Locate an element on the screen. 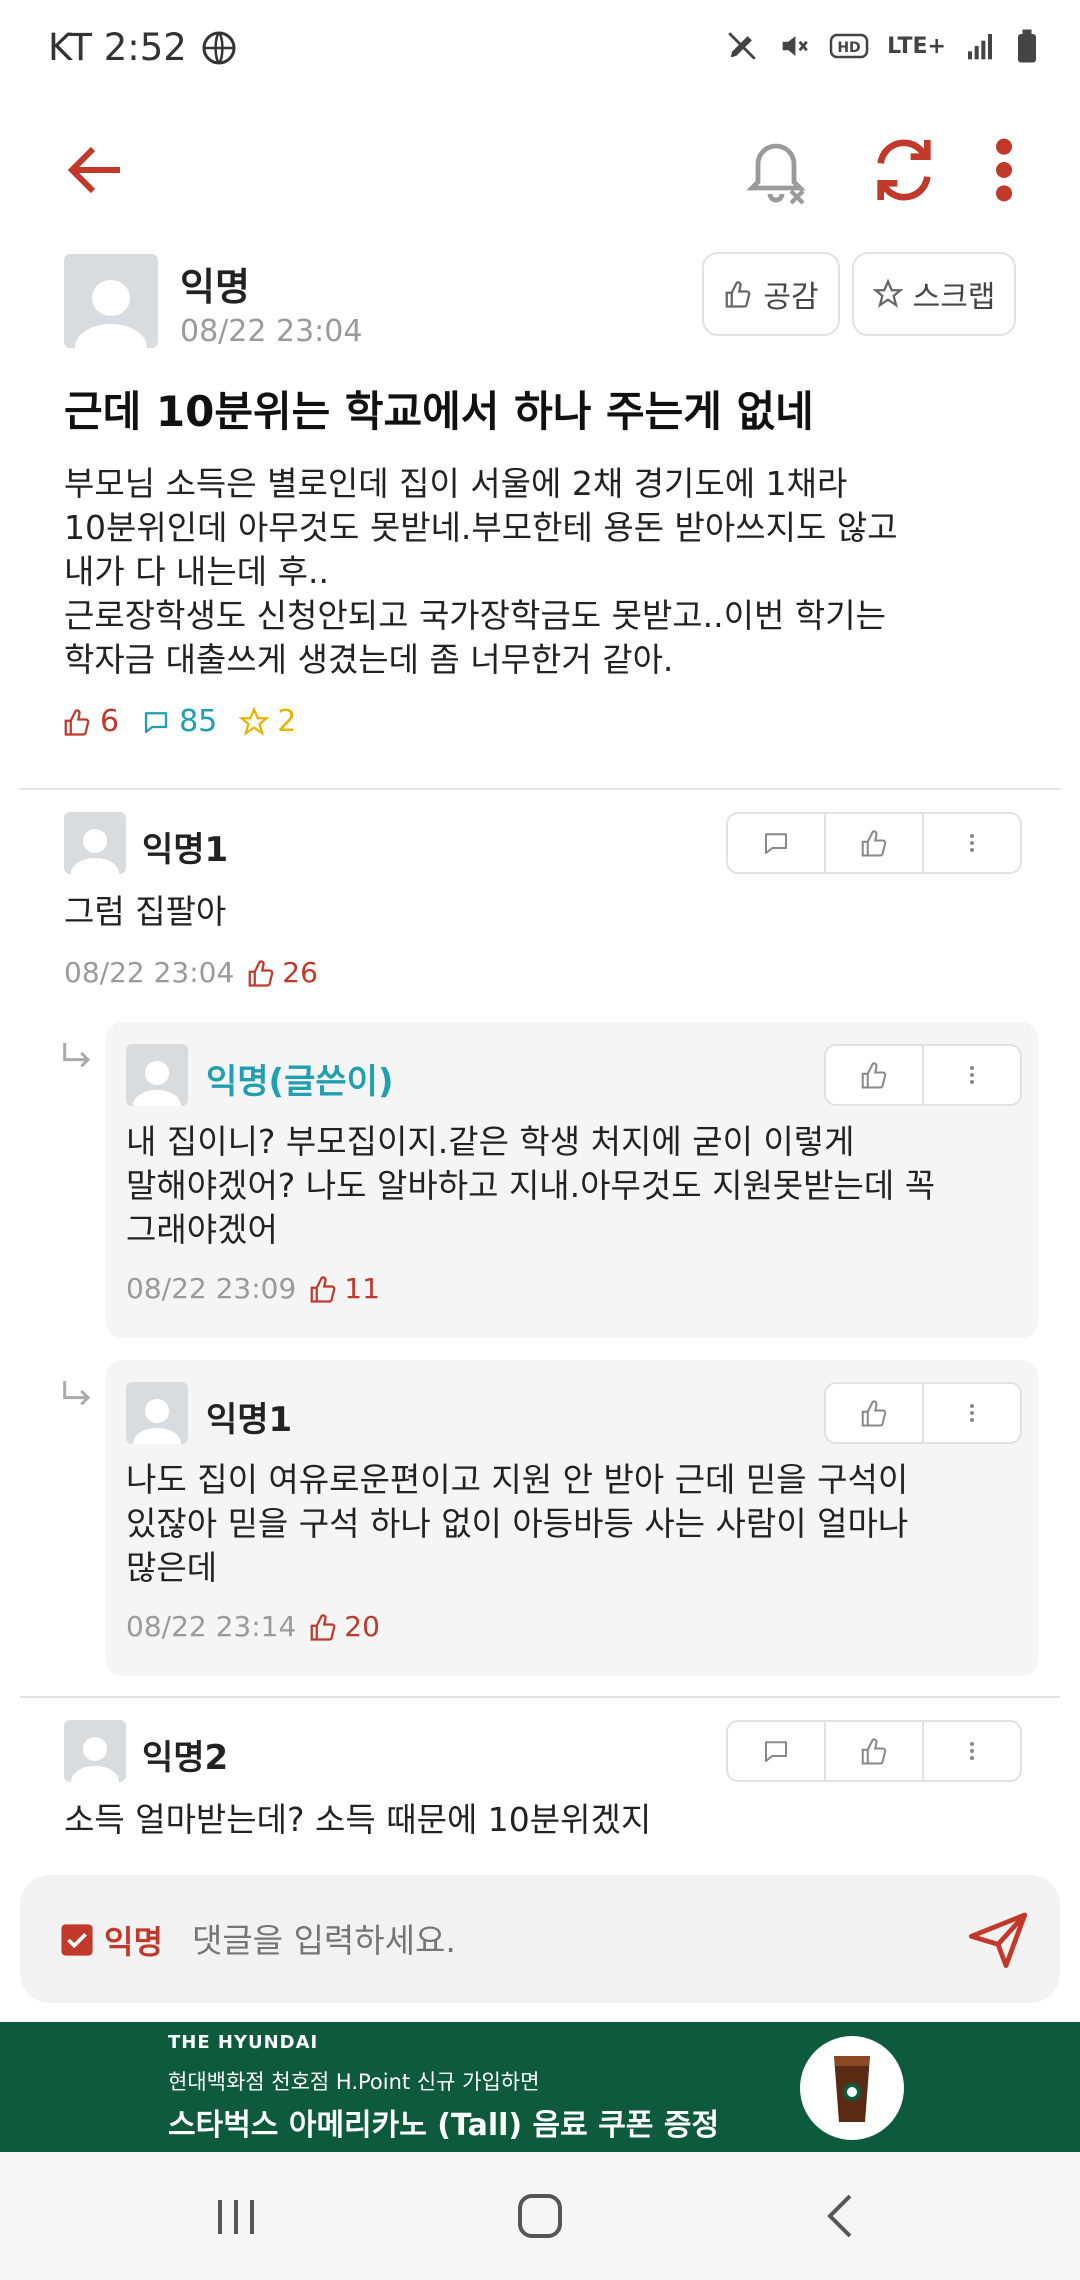 The width and height of the screenshot is (1080, 2280). comment-datetime: 08/22 23:09 is located at coordinates (211, 1288).